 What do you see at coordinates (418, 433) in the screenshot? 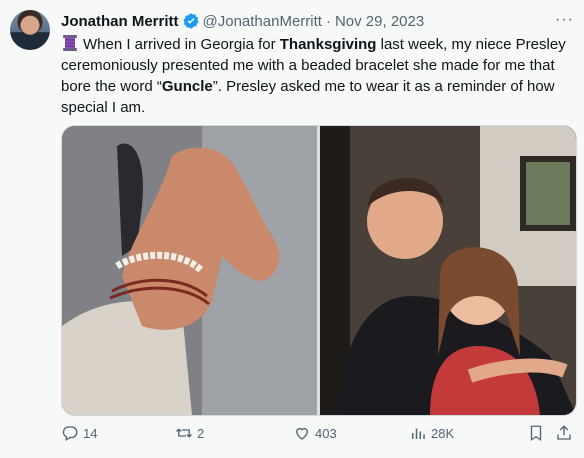
I see `views-icon` at bounding box center [418, 433].